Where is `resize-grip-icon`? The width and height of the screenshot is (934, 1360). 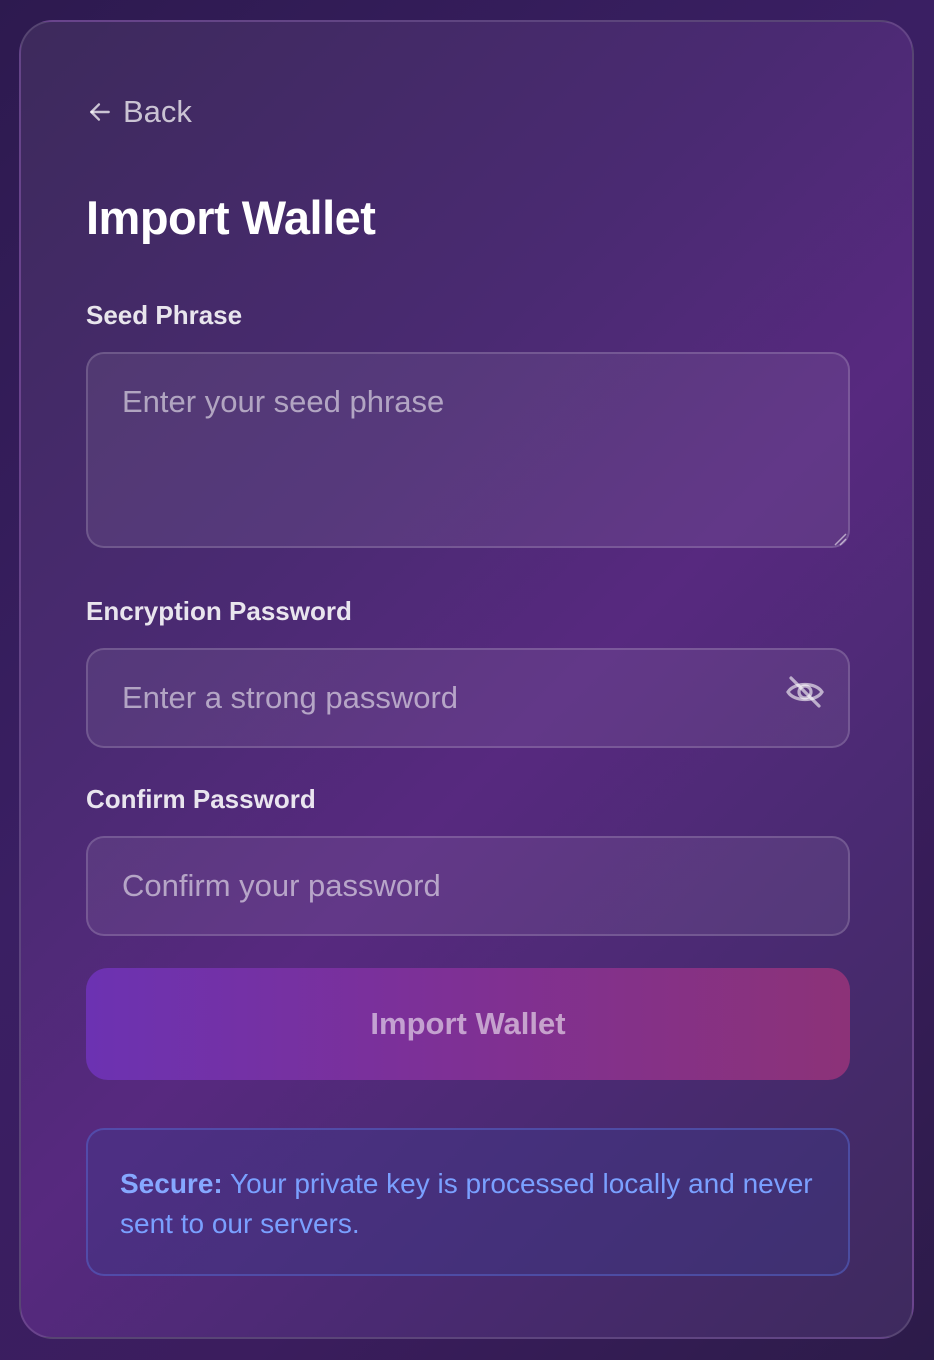
resize-grip-icon is located at coordinates (840, 539).